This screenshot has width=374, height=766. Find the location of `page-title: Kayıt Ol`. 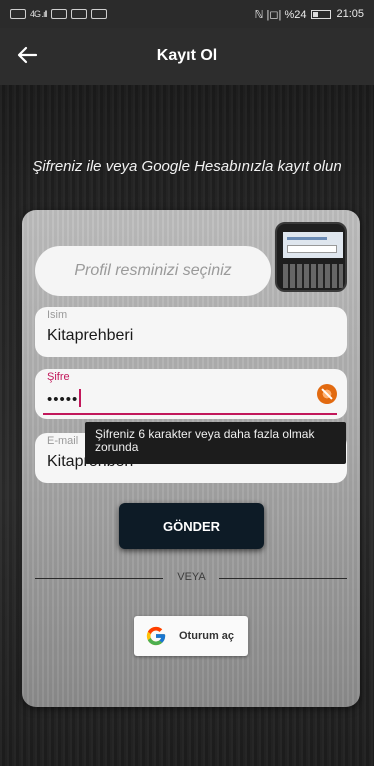

page-title: Kayıt Ol is located at coordinates (187, 55).